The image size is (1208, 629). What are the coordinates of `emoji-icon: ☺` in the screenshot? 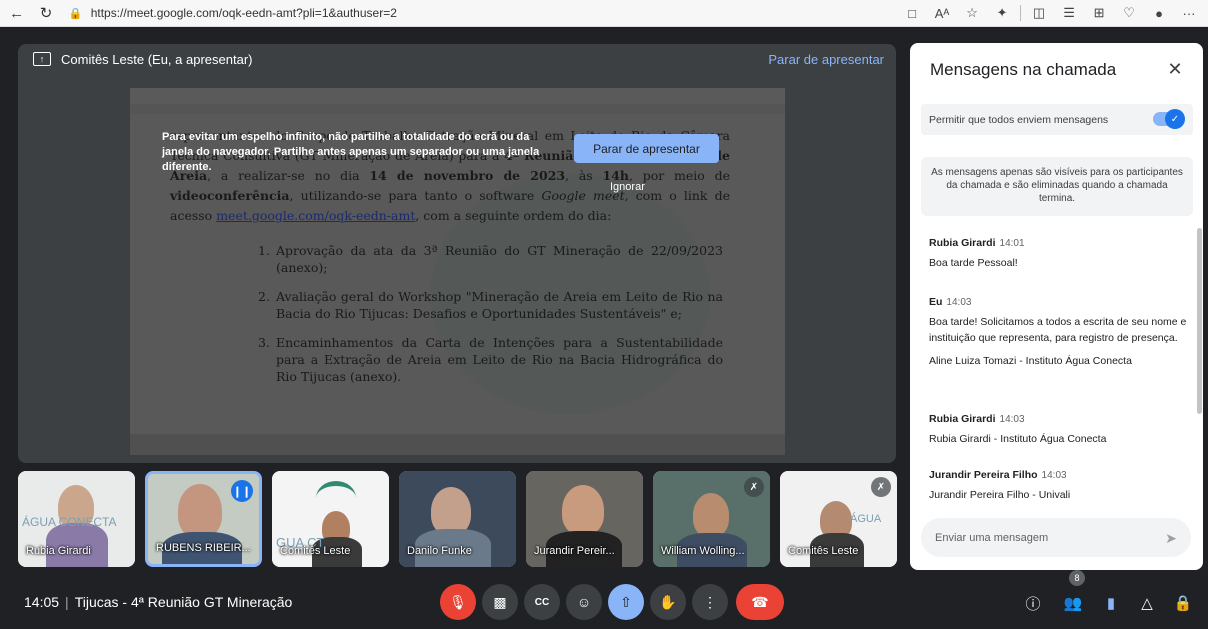 It's located at (584, 602).